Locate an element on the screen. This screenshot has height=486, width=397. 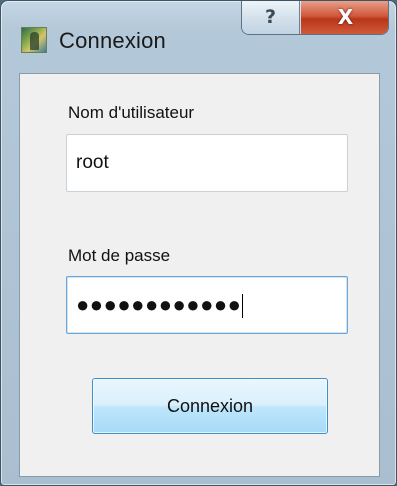
close-icon: X is located at coordinates (345, 17).